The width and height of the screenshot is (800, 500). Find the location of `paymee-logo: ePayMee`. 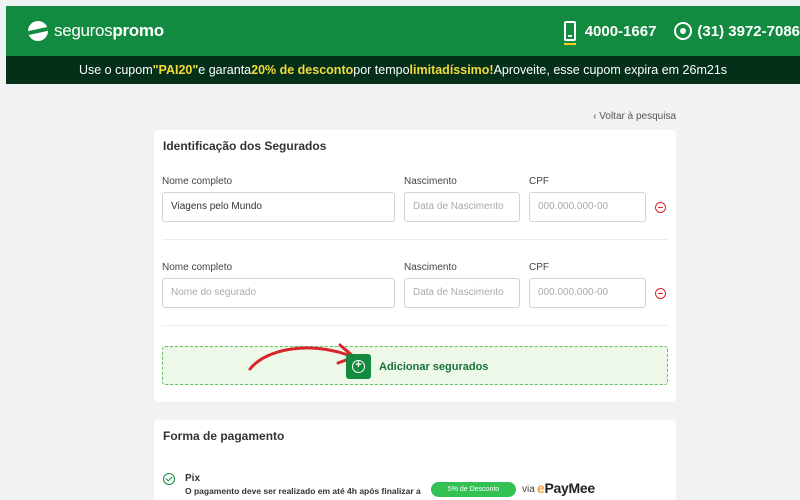

paymee-logo: ePayMee is located at coordinates (566, 488).